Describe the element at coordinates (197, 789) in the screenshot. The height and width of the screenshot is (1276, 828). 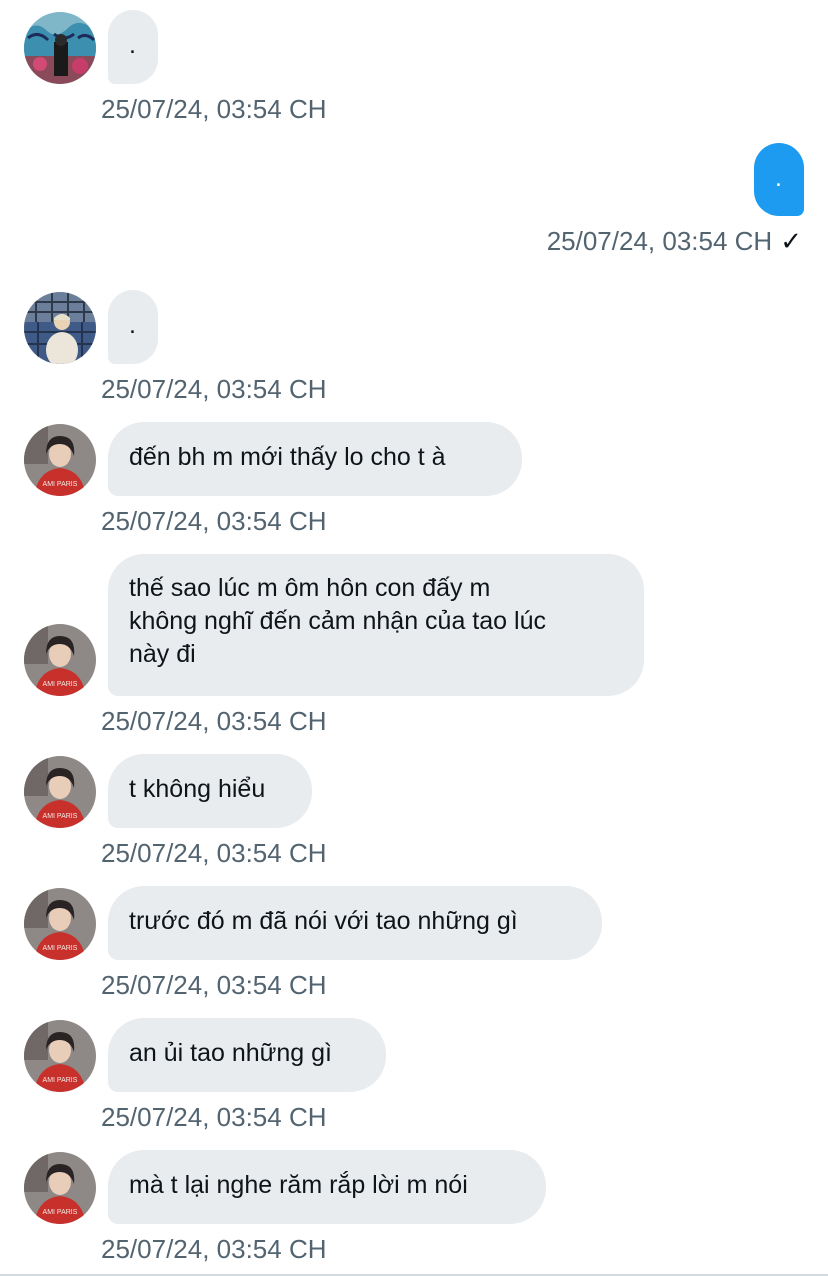
I see `message-text: t không hiểu` at that location.